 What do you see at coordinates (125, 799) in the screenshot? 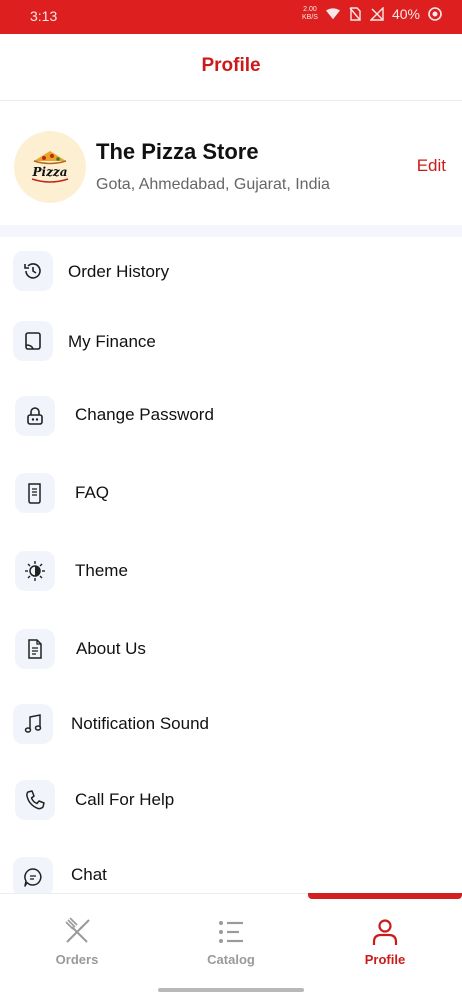
I see `menu-item-label: Call For Help` at bounding box center [125, 799].